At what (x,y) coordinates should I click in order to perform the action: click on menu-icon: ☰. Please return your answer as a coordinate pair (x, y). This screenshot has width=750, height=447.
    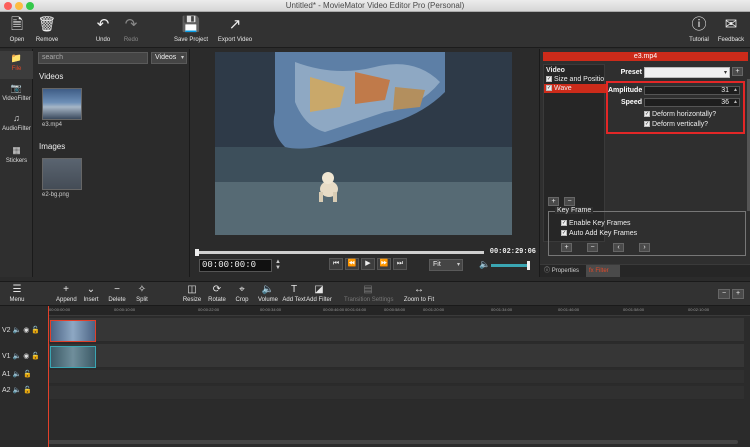
    Looking at the image, I should click on (17, 289).